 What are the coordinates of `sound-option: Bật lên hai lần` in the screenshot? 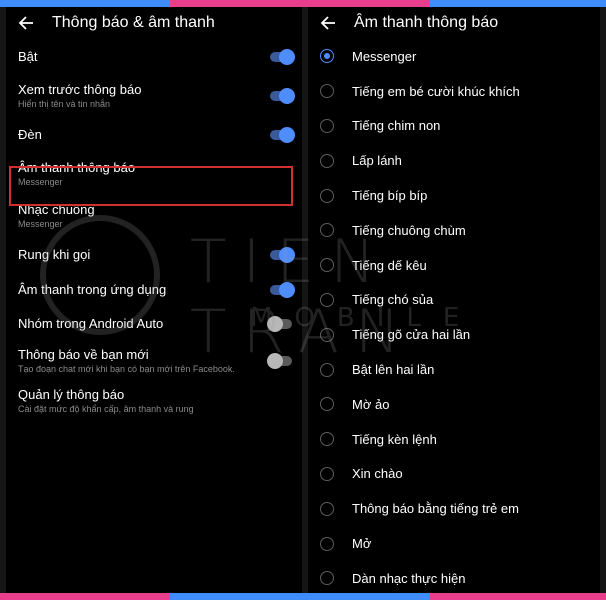 It's located at (454, 369).